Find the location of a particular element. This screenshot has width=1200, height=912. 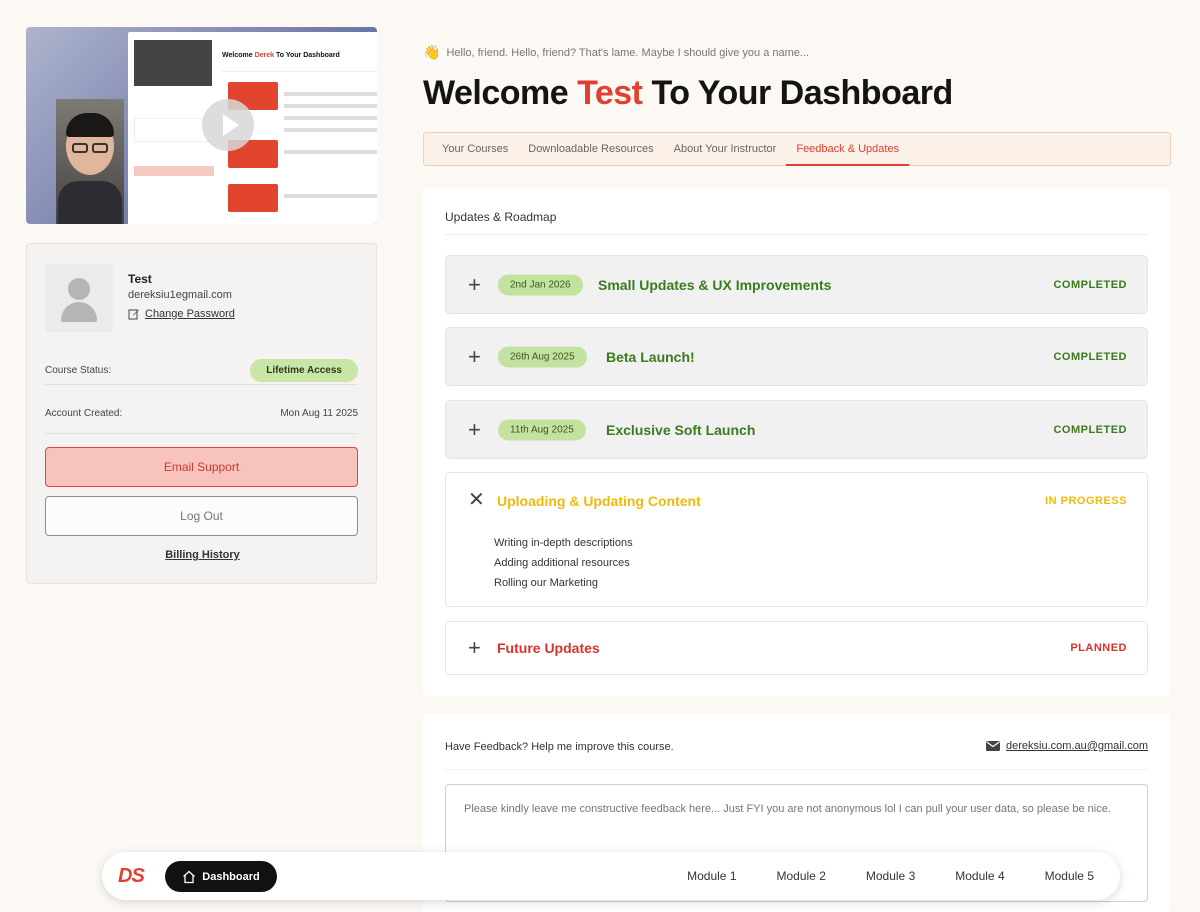

video-mini-title-post: To Your Dashboard is located at coordinates (307, 55).